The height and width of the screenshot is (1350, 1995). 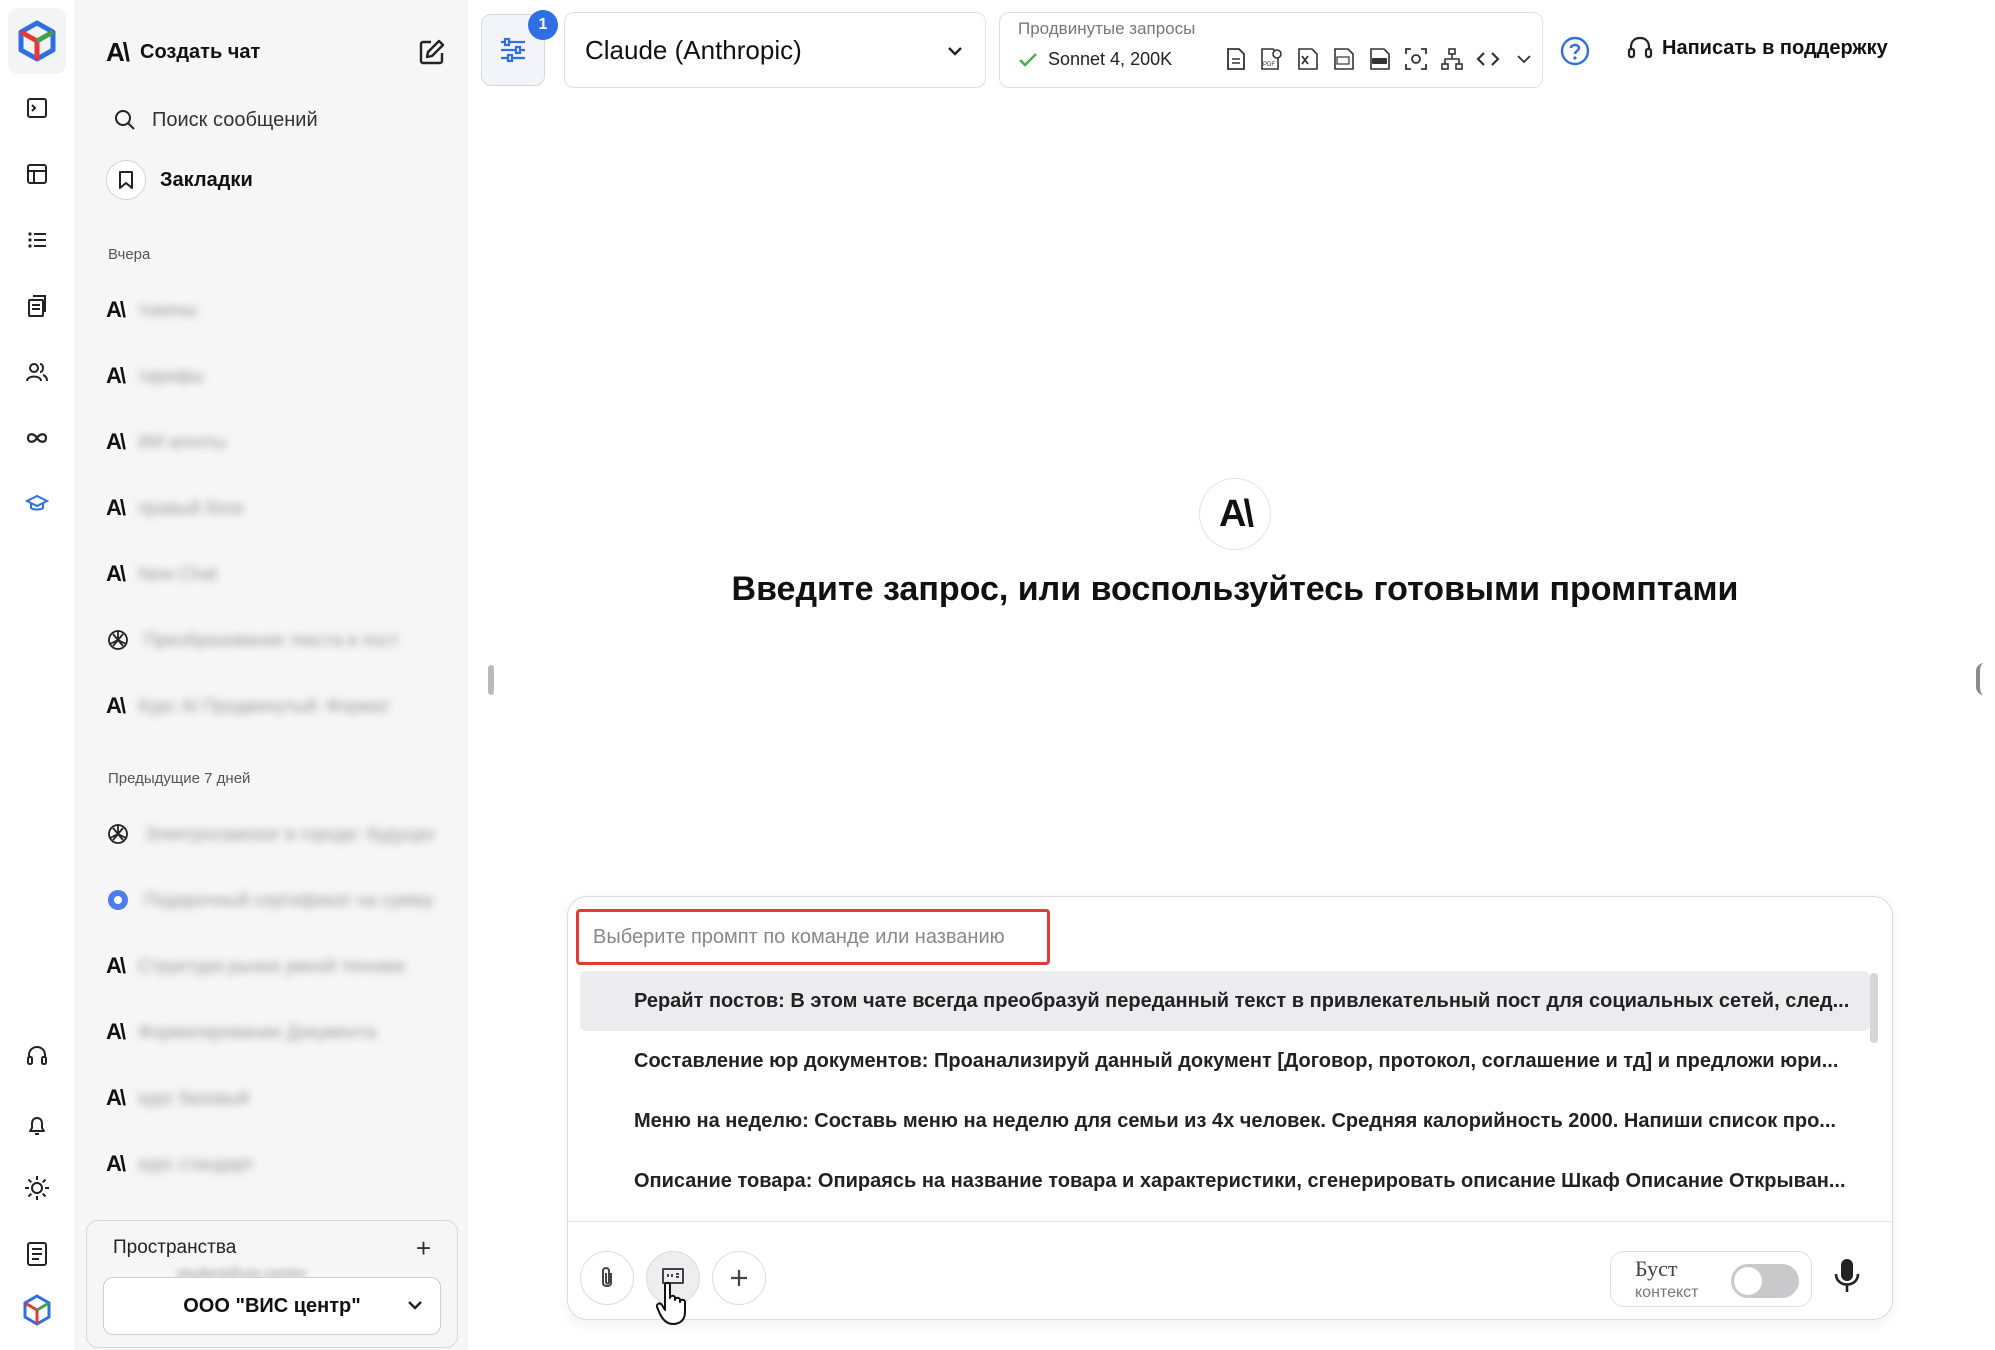 I want to click on resize-handle-right, so click(x=1980, y=679).